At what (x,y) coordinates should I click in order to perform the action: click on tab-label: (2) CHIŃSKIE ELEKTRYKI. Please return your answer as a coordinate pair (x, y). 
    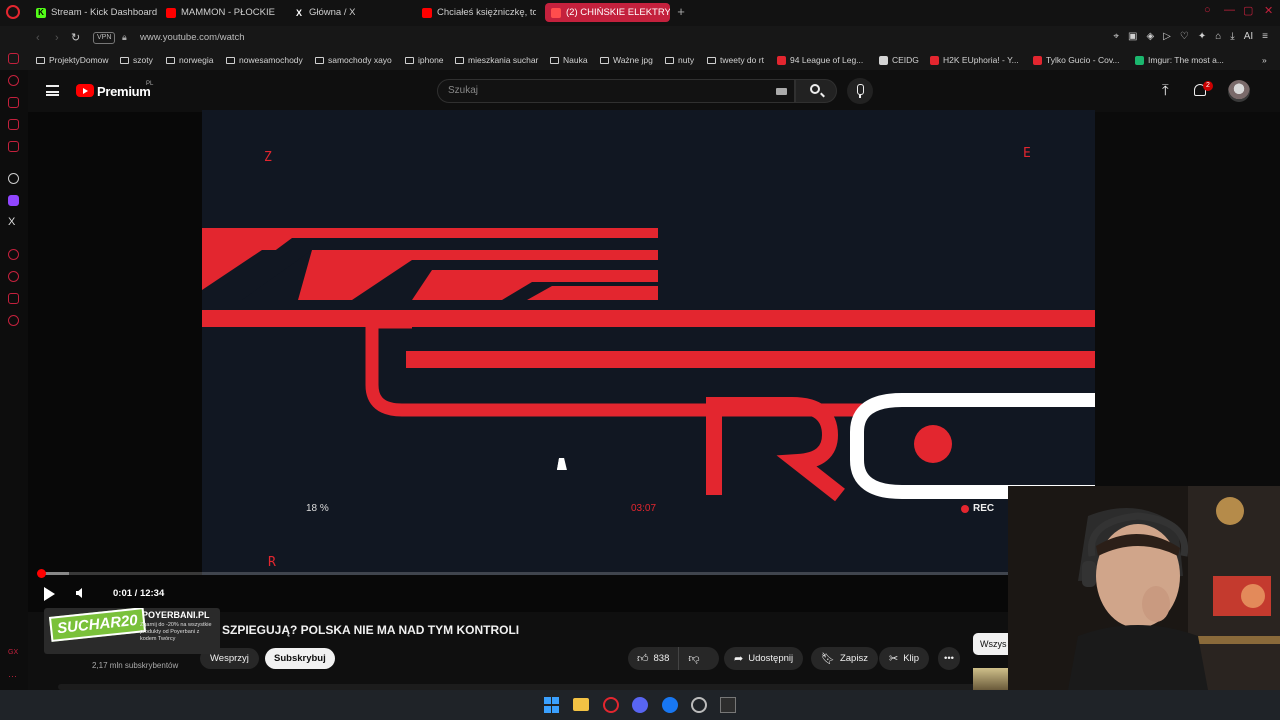
    Looking at the image, I should click on (618, 12).